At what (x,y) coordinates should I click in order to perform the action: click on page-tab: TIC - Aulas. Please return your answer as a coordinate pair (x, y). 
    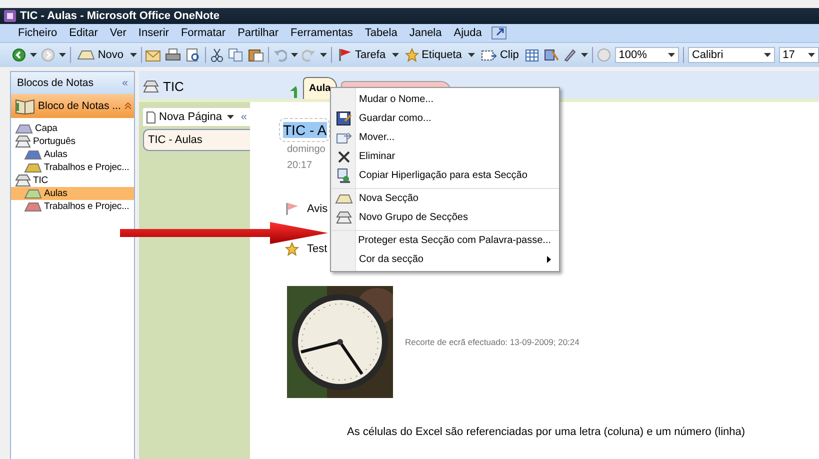
    Looking at the image, I should click on (196, 140).